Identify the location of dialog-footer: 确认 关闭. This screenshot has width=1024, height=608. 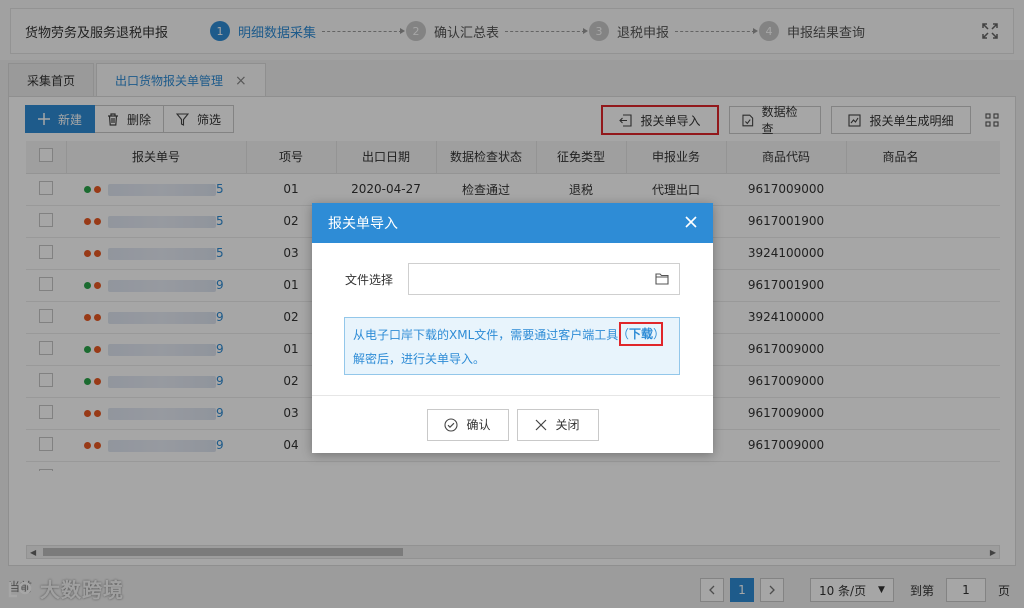
(512, 424).